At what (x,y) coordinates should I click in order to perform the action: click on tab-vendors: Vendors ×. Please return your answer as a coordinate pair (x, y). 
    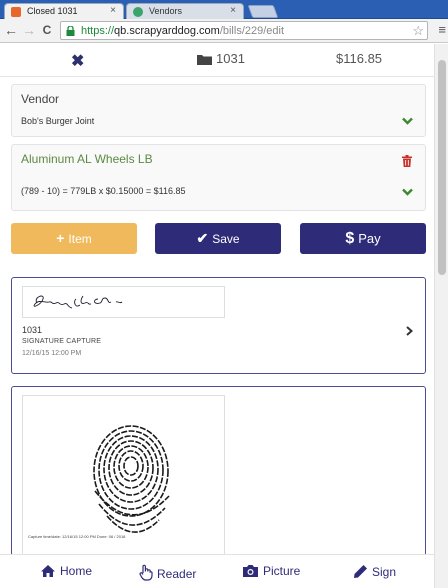
    Looking at the image, I should click on (185, 11).